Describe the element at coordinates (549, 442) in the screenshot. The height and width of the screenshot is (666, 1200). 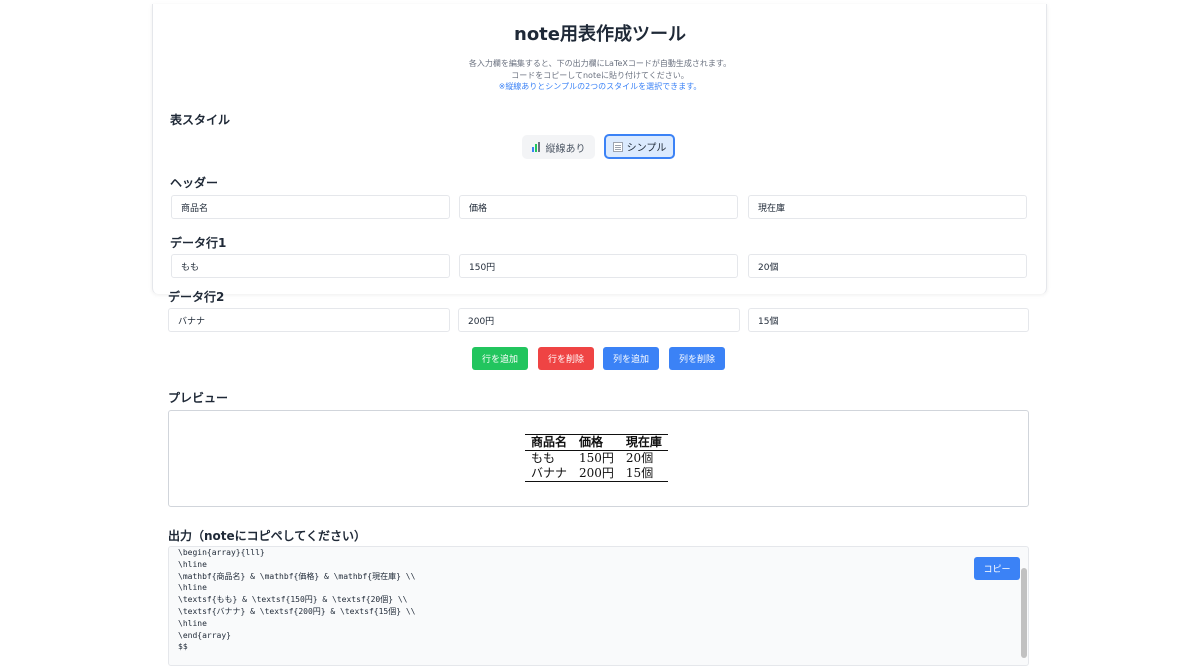
I see `preview-header-cell: 商品名` at that location.